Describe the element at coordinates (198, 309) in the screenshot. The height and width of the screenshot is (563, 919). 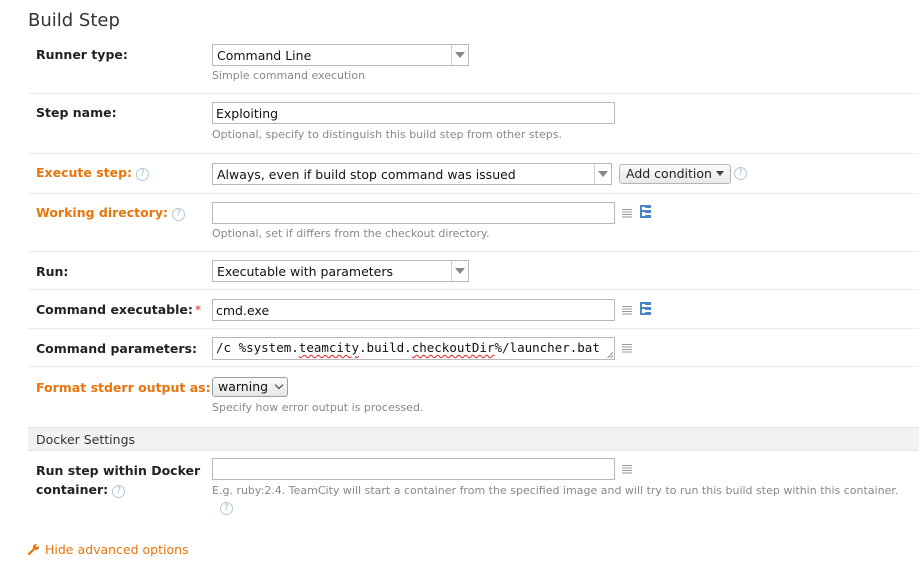
I see `required-marker: *` at that location.